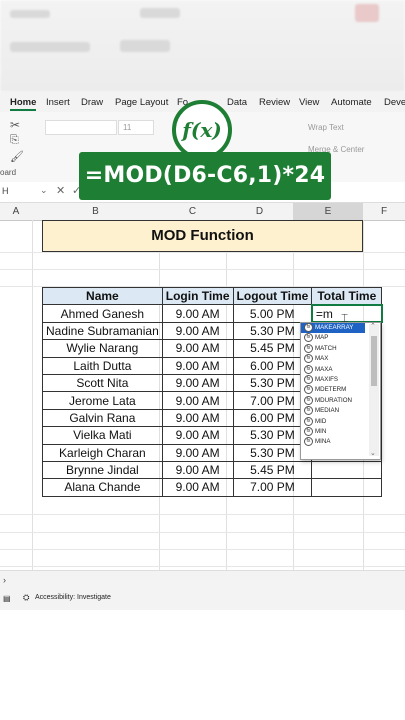  What do you see at coordinates (347, 296) in the screenshot?
I see `header-total-time: Total Time` at bounding box center [347, 296].